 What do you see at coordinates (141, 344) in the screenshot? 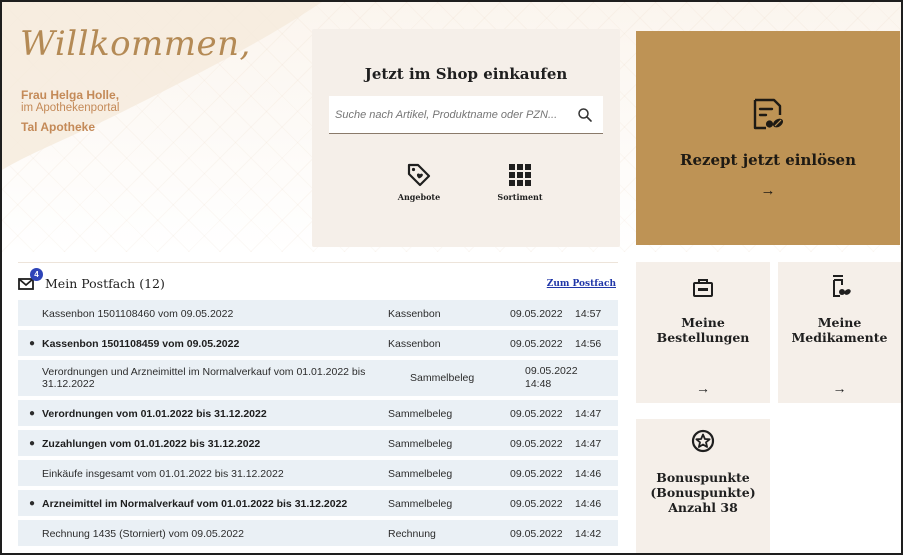
I see `message-subject: Kassenbon 1501108459 vom 09.05.2022` at bounding box center [141, 344].